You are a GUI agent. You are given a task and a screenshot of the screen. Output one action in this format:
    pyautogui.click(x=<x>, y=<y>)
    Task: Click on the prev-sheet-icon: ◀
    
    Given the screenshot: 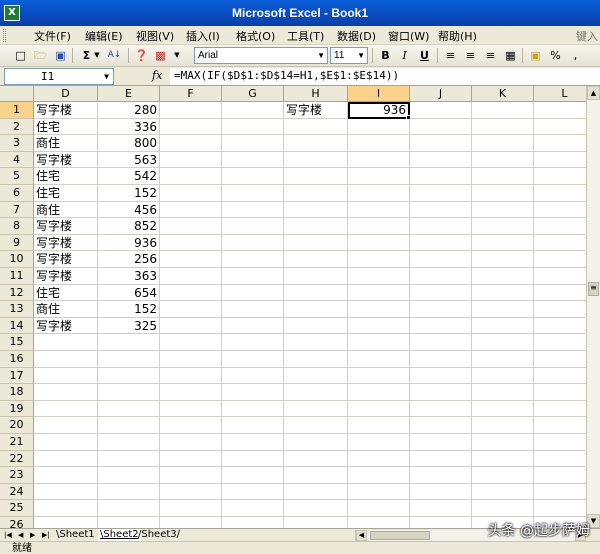 What is the action you would take?
    pyautogui.click(x=20, y=535)
    